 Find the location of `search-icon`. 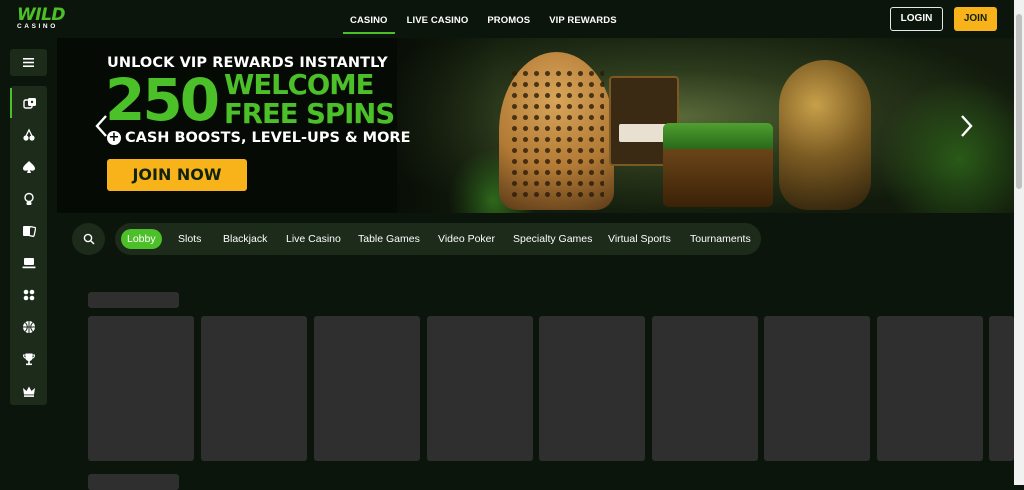

search-icon is located at coordinates (89, 239).